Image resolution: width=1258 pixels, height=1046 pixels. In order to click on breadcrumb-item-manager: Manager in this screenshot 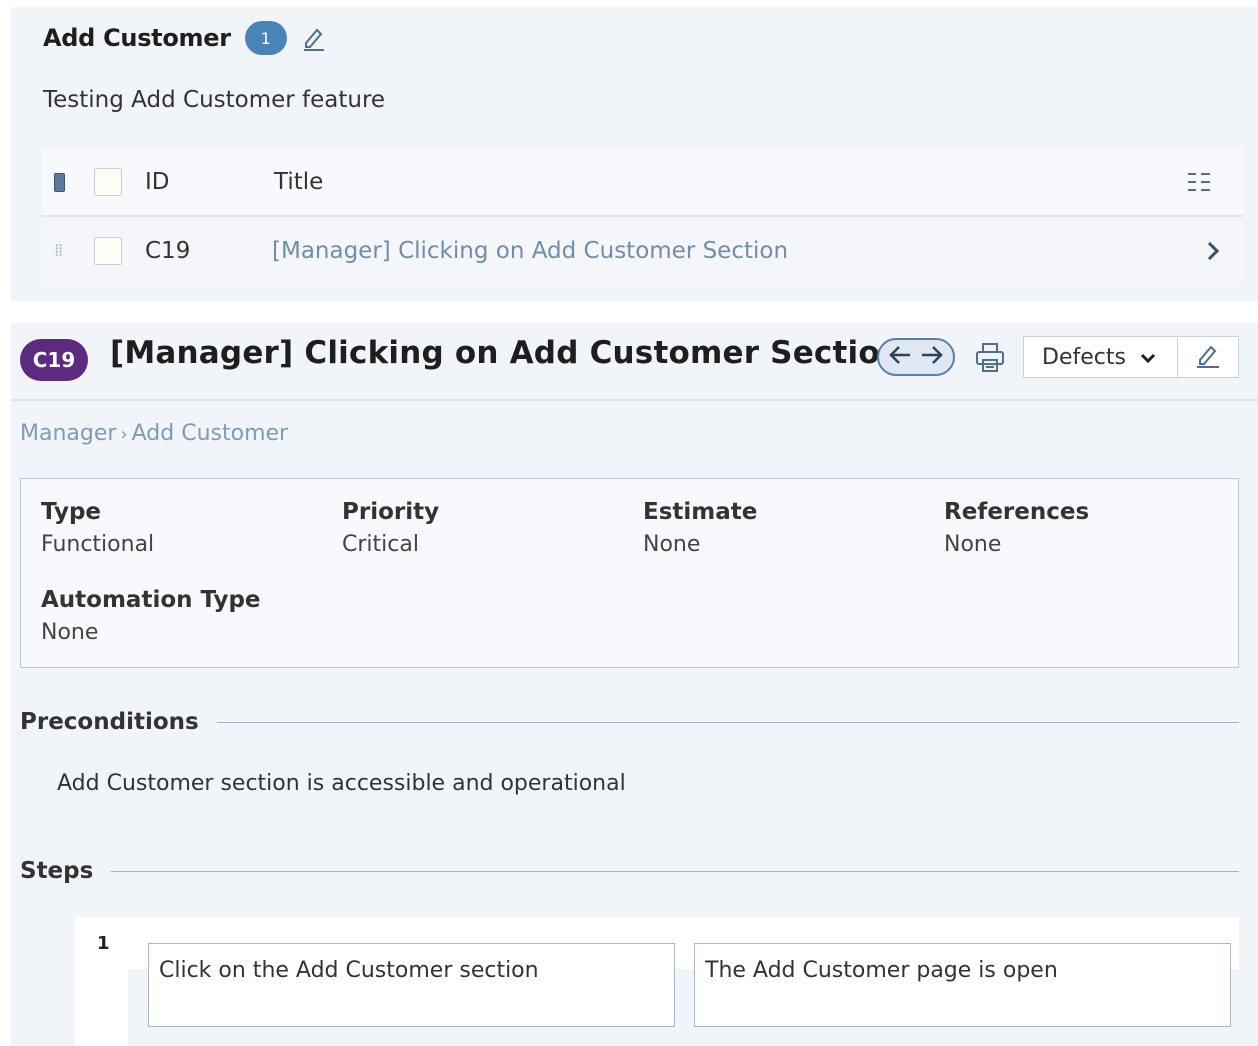, I will do `click(68, 433)`.